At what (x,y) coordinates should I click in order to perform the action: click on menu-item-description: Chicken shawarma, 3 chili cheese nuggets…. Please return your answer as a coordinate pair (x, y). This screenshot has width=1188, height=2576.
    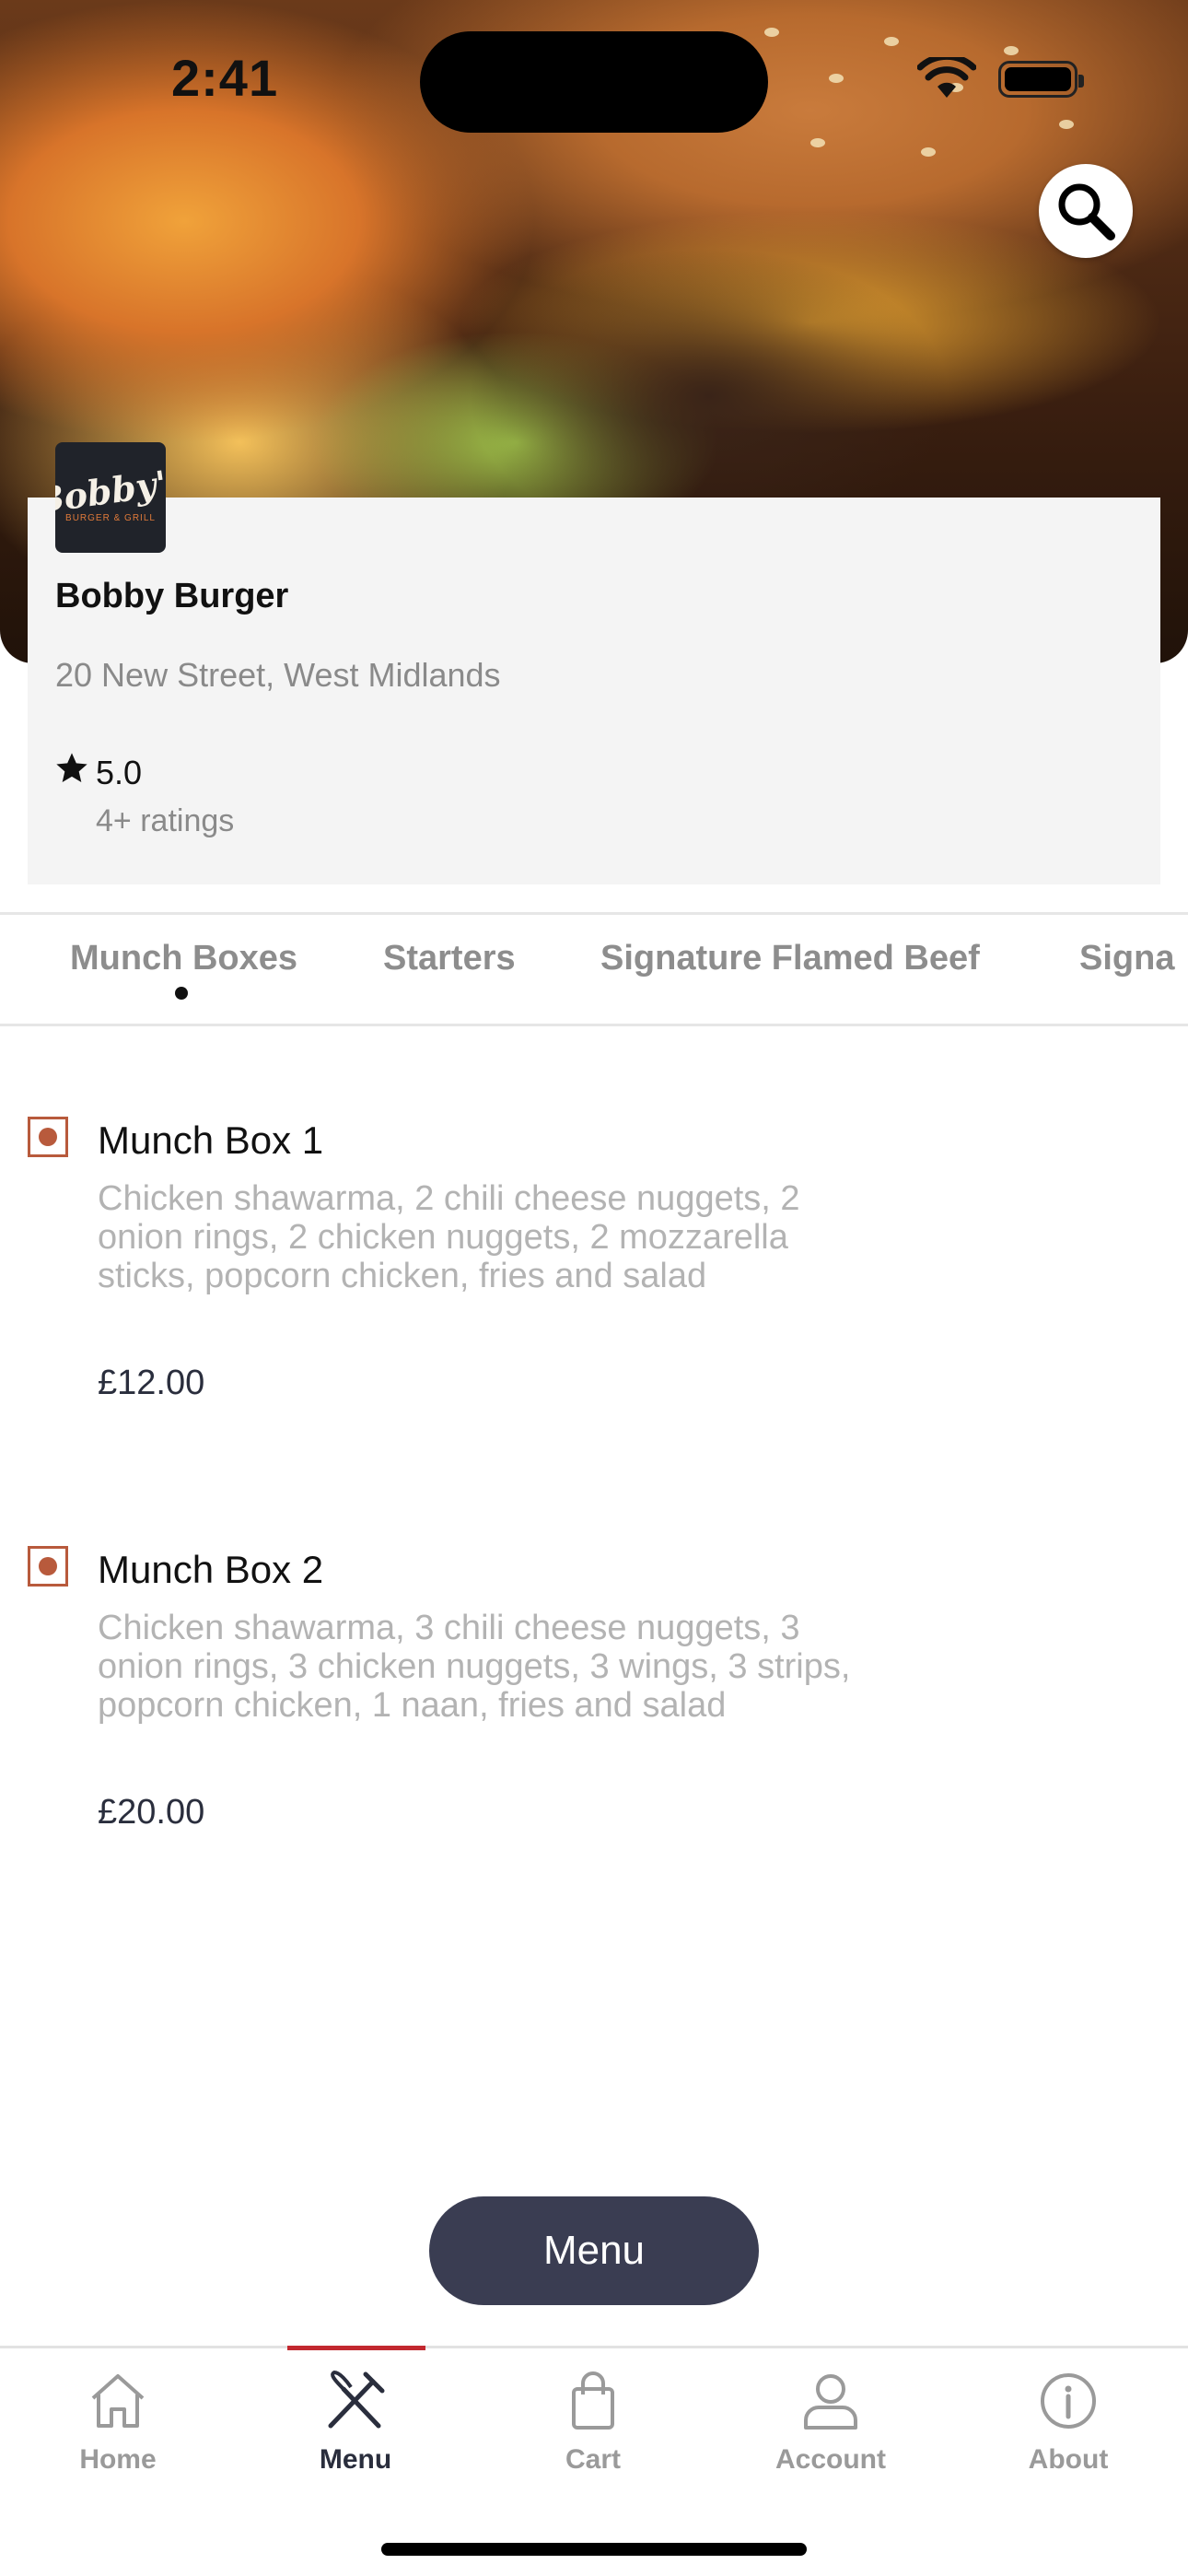
    Looking at the image, I should click on (474, 1667).